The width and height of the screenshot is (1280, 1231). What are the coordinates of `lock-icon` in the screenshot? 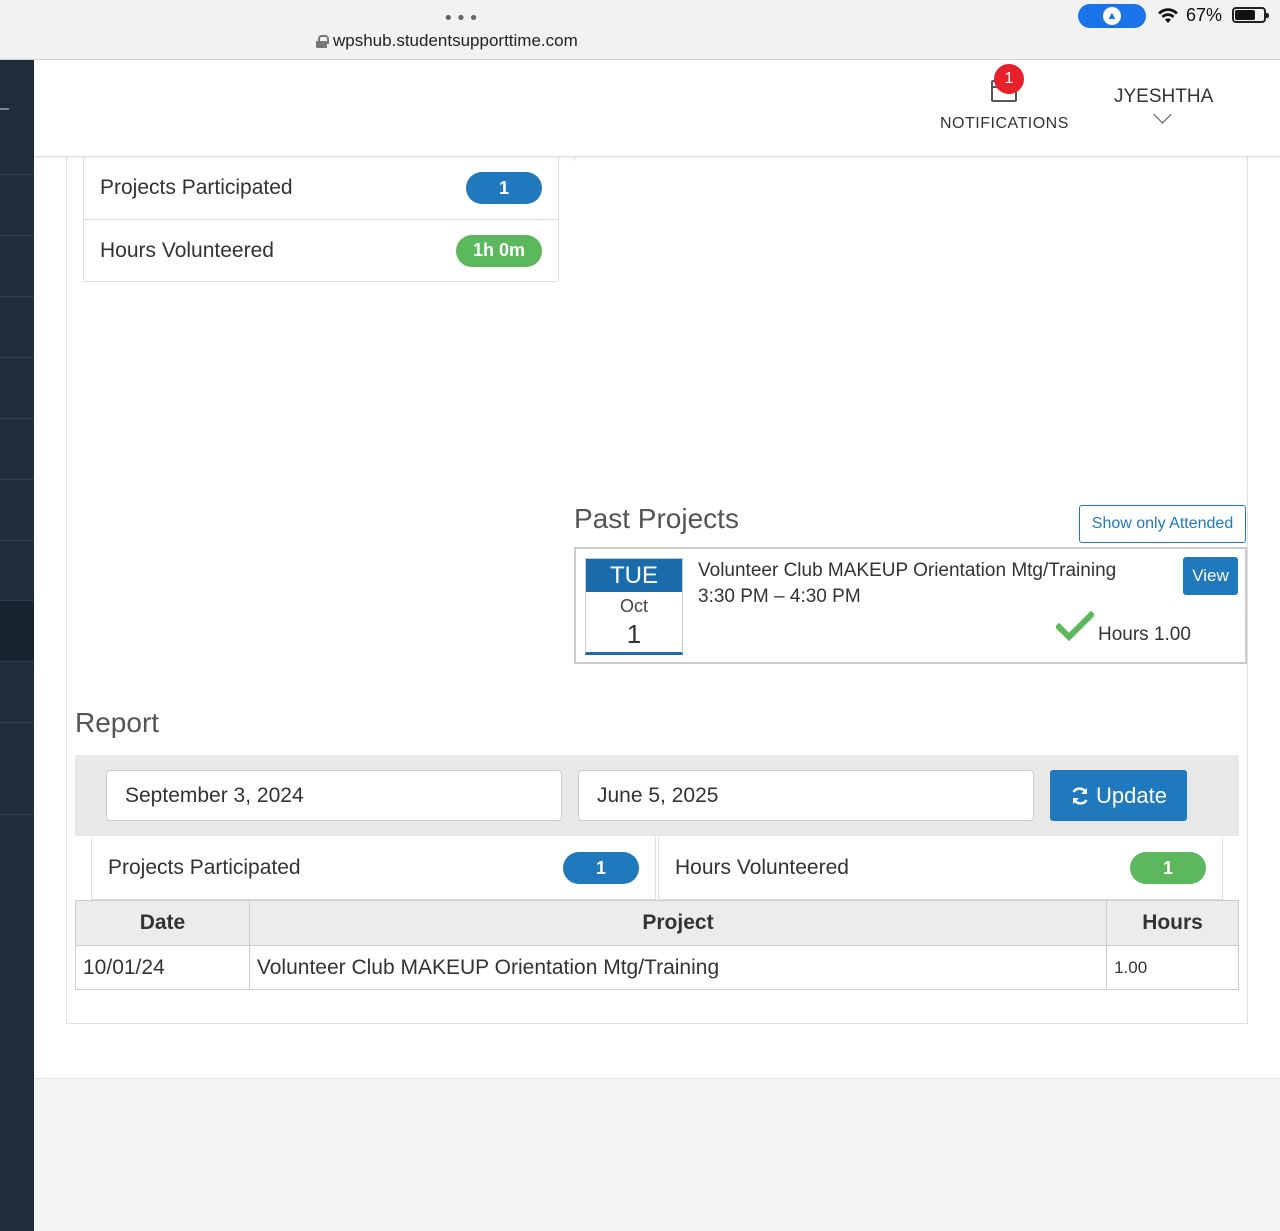 It's located at (322, 41).